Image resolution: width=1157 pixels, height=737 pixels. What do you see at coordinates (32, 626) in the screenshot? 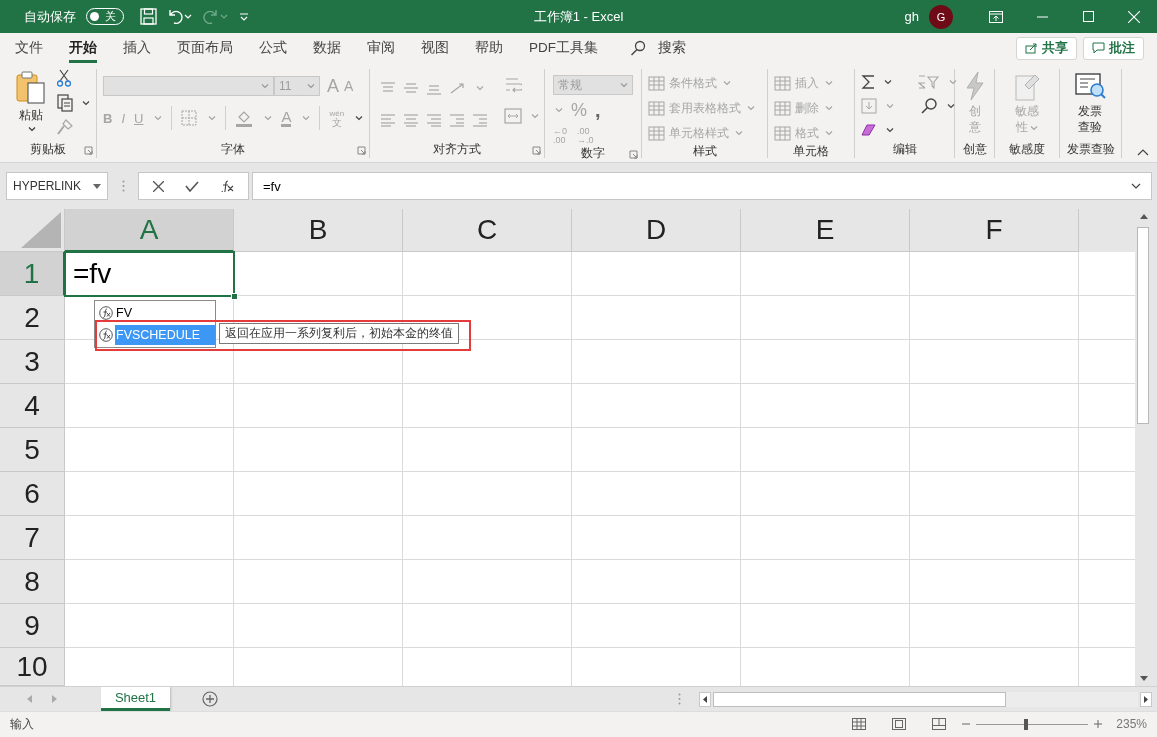
I see `row-header: 9` at bounding box center [32, 626].